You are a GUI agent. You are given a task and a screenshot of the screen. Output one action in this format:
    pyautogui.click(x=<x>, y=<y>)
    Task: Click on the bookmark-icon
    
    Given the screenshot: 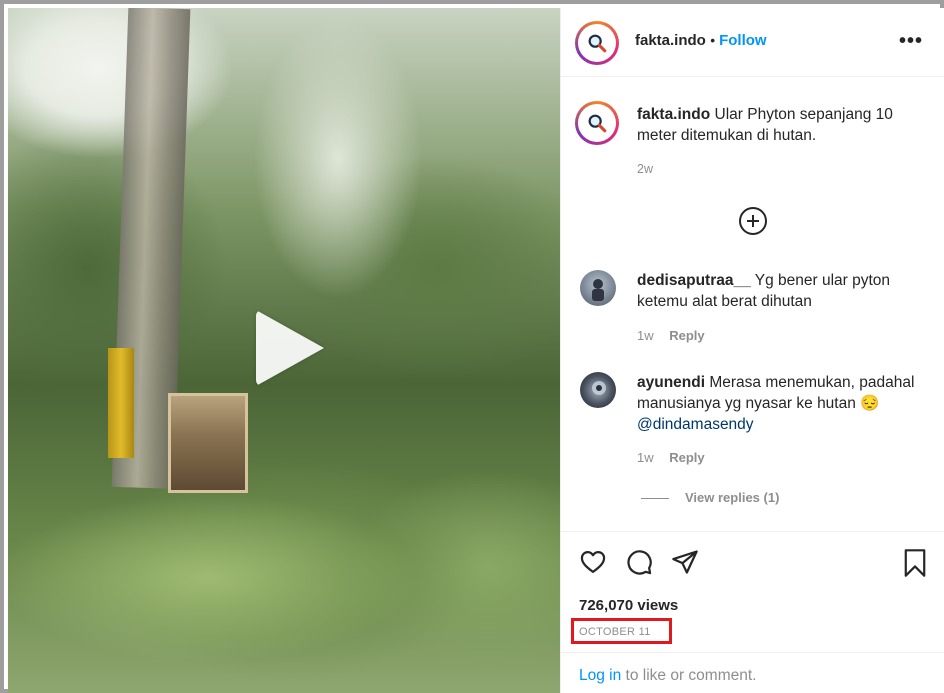 What is the action you would take?
    pyautogui.click(x=915, y=563)
    